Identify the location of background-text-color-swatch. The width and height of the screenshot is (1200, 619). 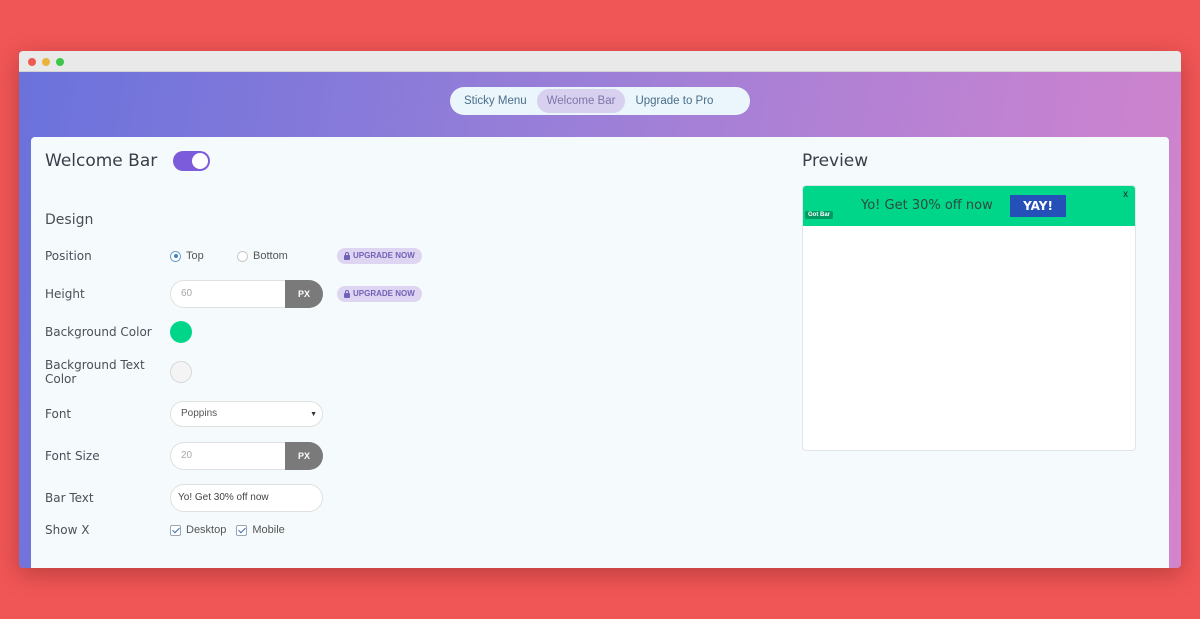
(181, 372).